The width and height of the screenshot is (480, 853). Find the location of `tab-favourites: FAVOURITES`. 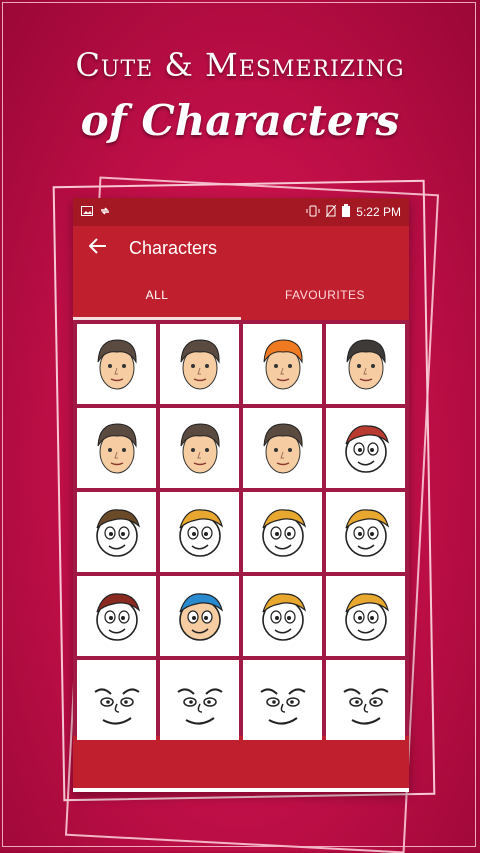

tab-favourites: FAVOURITES is located at coordinates (325, 295).